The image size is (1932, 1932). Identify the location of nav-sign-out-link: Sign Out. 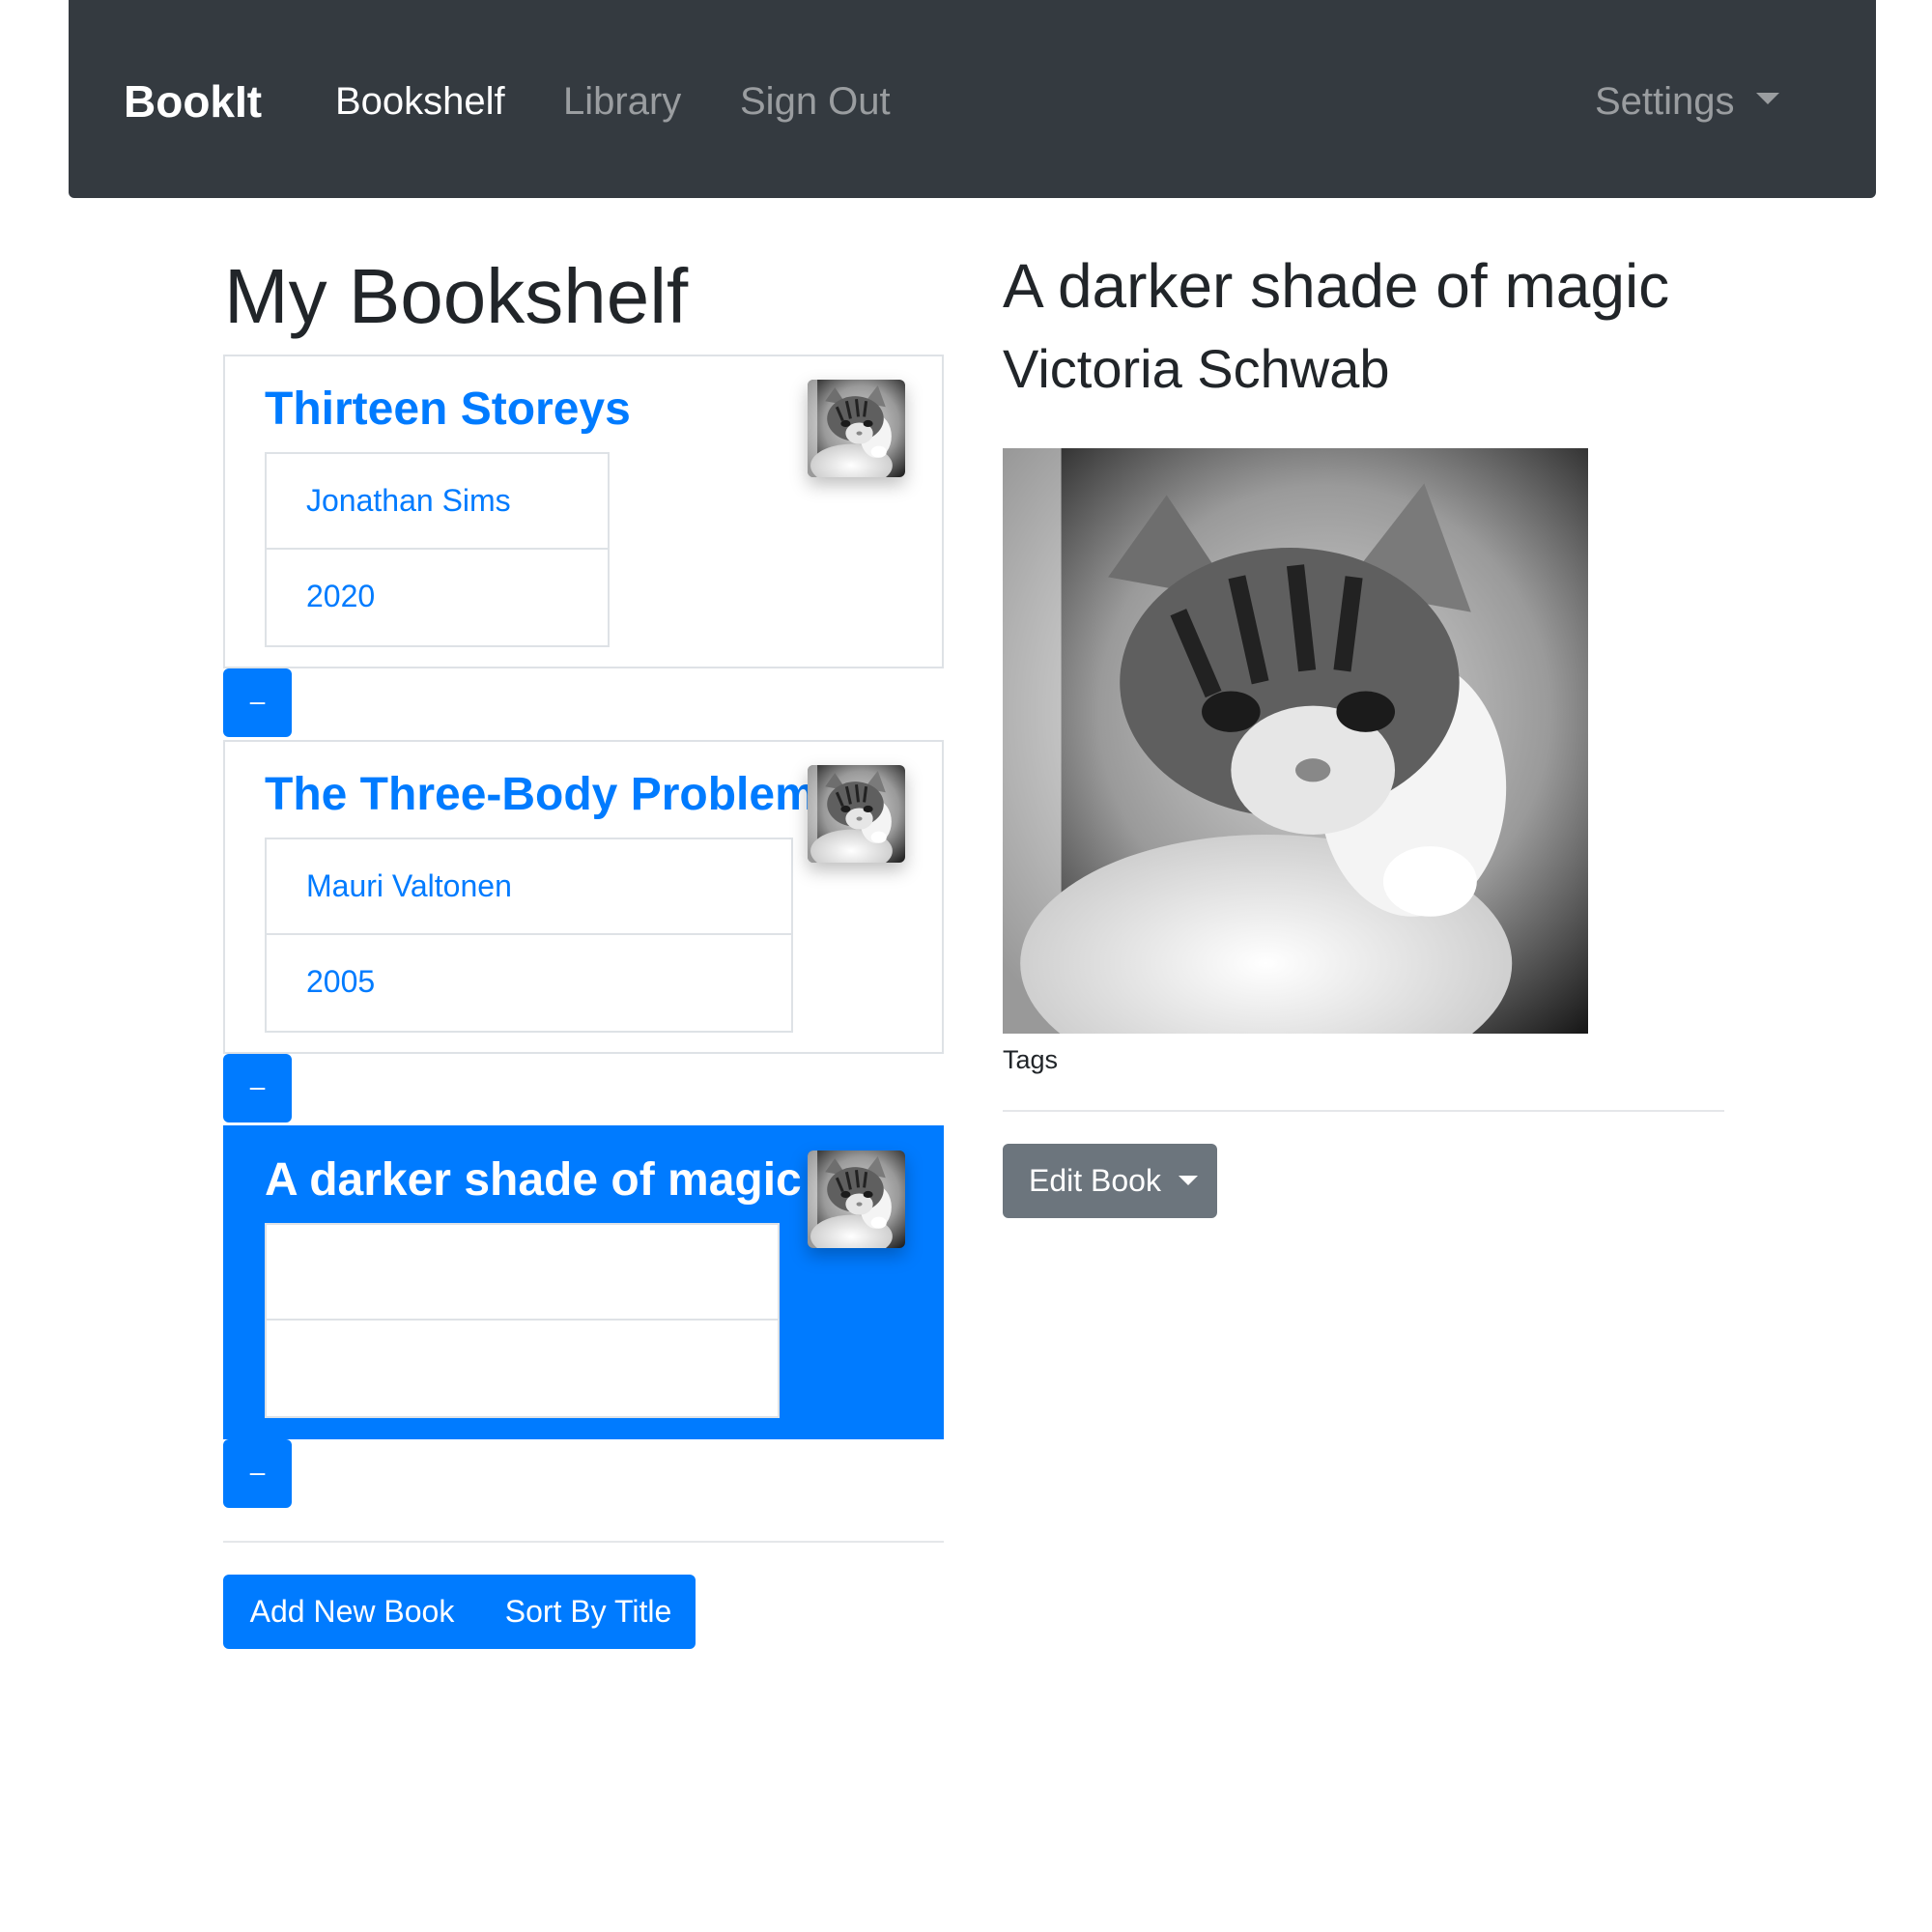
(815, 101).